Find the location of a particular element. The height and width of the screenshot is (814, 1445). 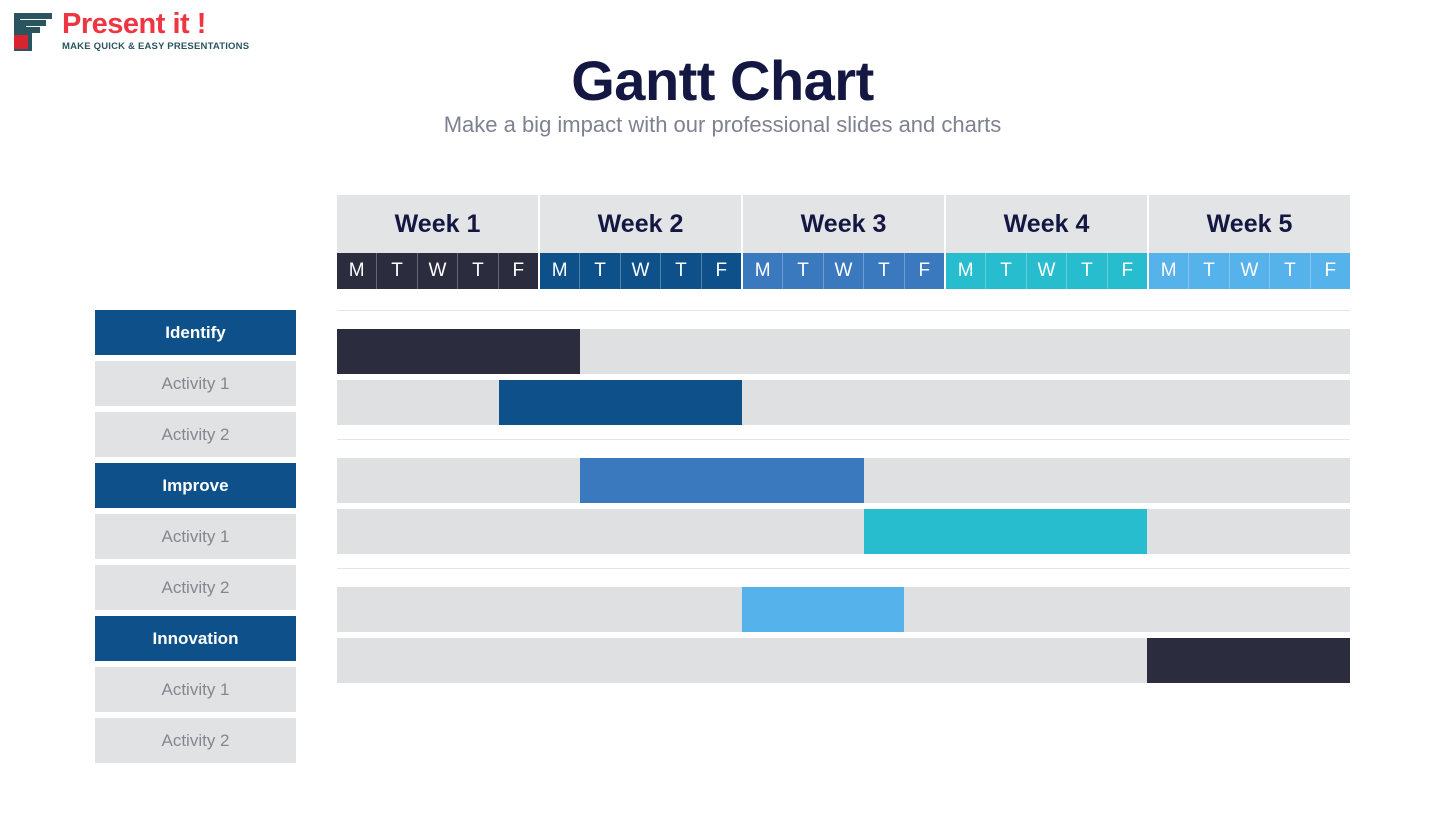

page-title: Gantt Chart is located at coordinates (722, 80).